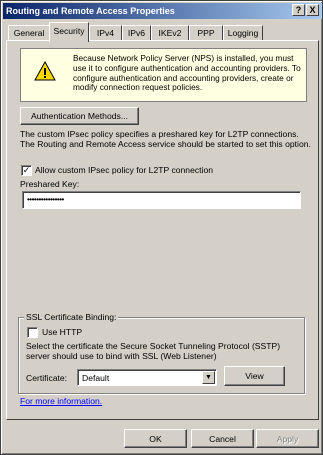 This screenshot has width=323, height=455. I want to click on preshared-key-input: ••••••••••••••••, so click(161, 200).